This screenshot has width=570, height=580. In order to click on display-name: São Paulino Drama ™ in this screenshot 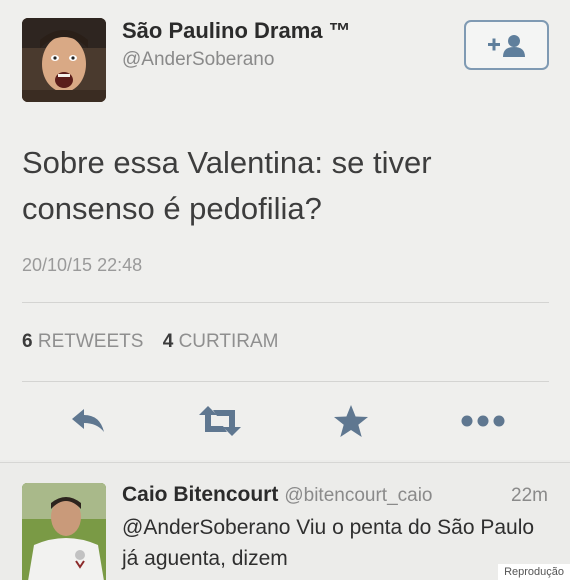, I will do `click(236, 31)`.